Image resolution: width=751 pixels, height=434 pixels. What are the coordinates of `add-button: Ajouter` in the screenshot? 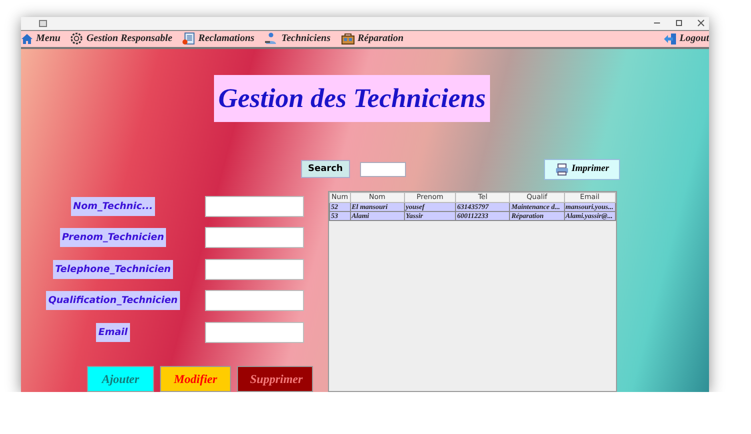 It's located at (120, 379).